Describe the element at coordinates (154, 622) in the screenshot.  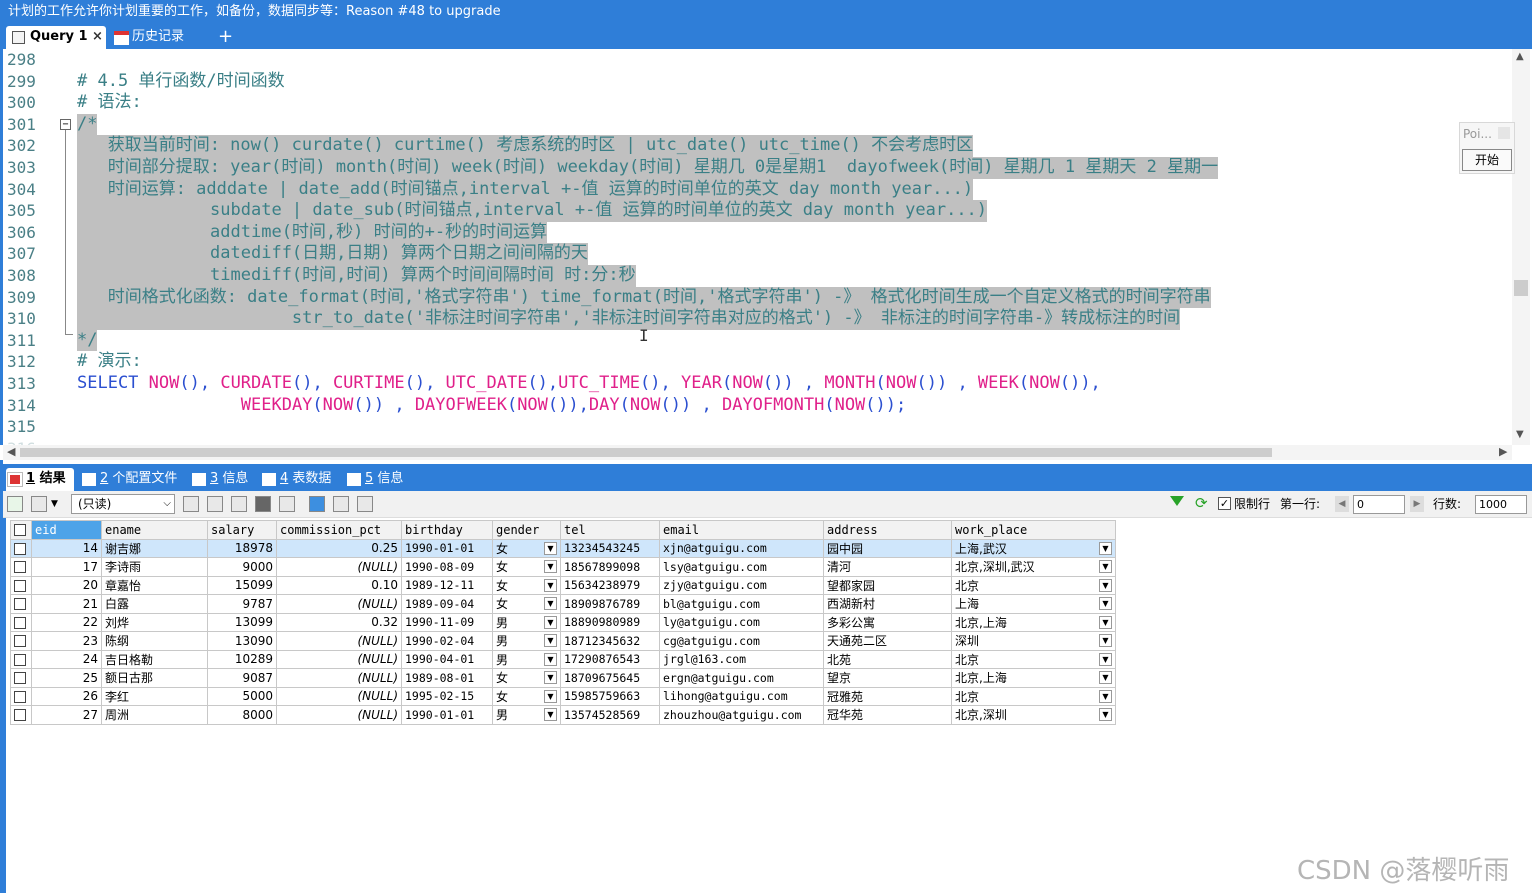
I see `cell-ename: 刘烨` at that location.